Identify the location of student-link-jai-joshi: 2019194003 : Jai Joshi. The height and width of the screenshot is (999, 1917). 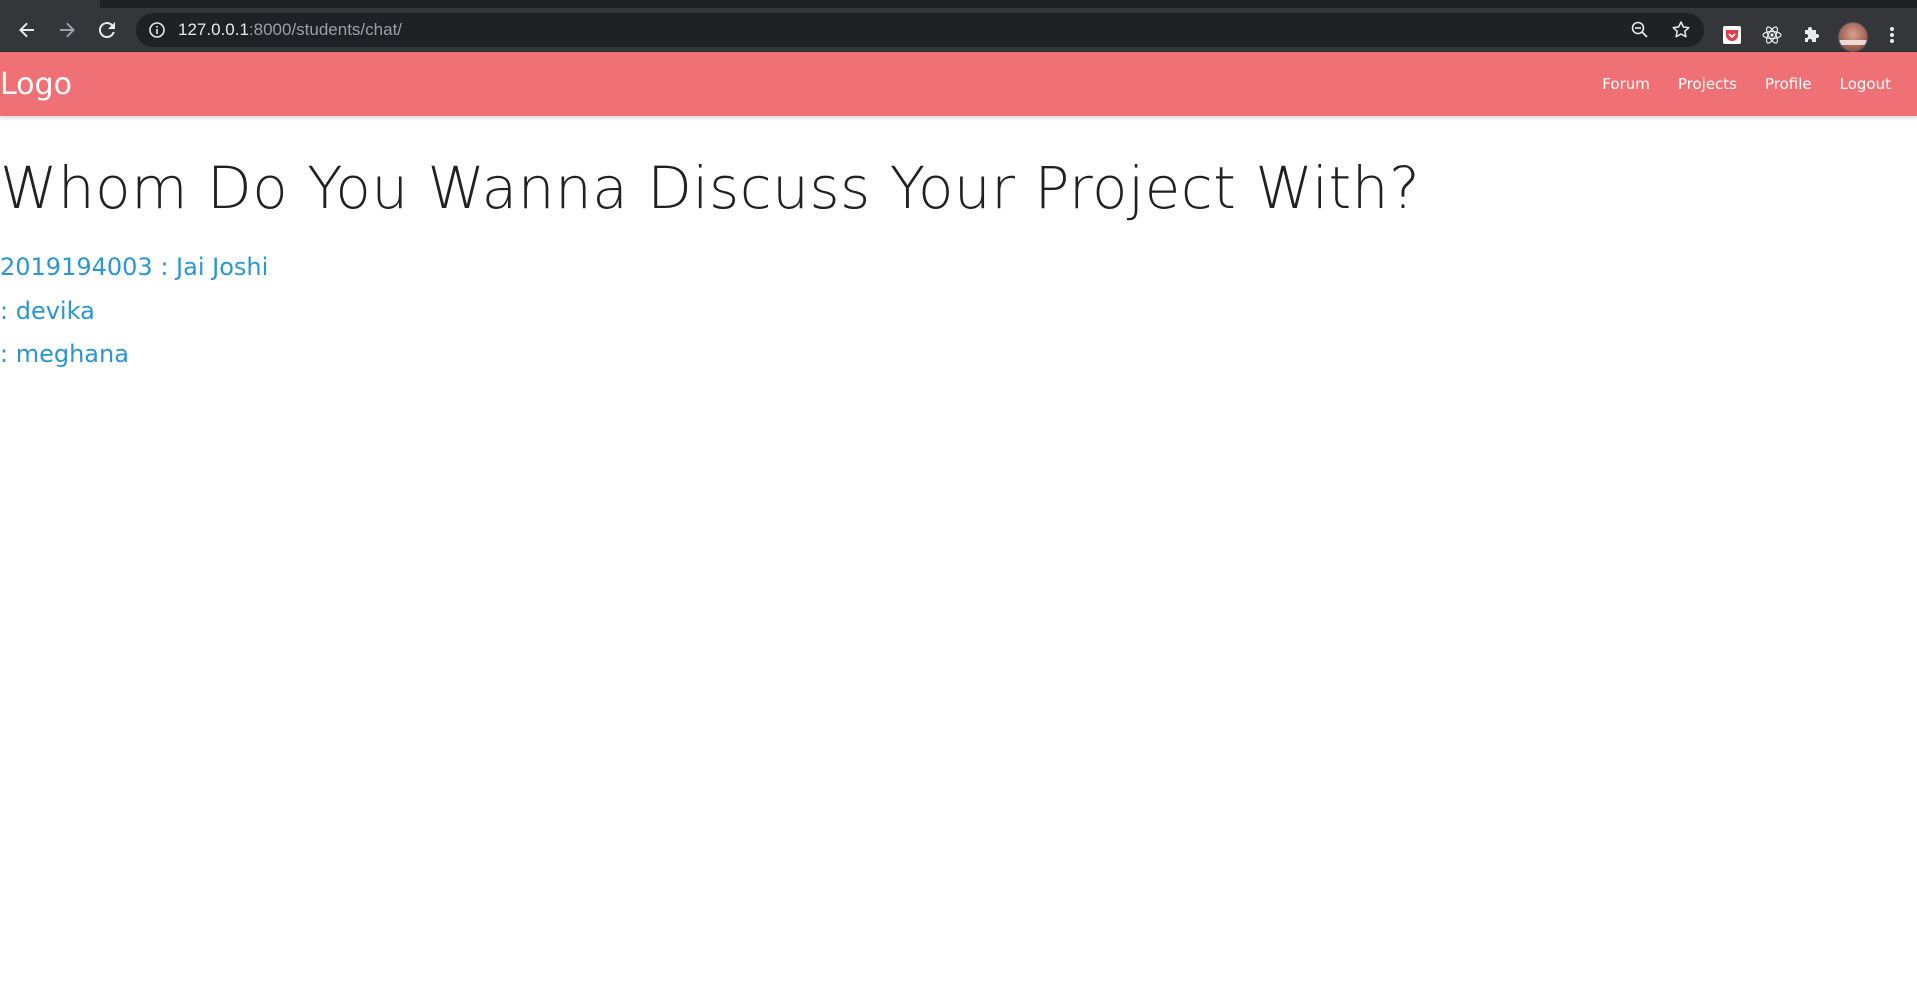
(134, 267).